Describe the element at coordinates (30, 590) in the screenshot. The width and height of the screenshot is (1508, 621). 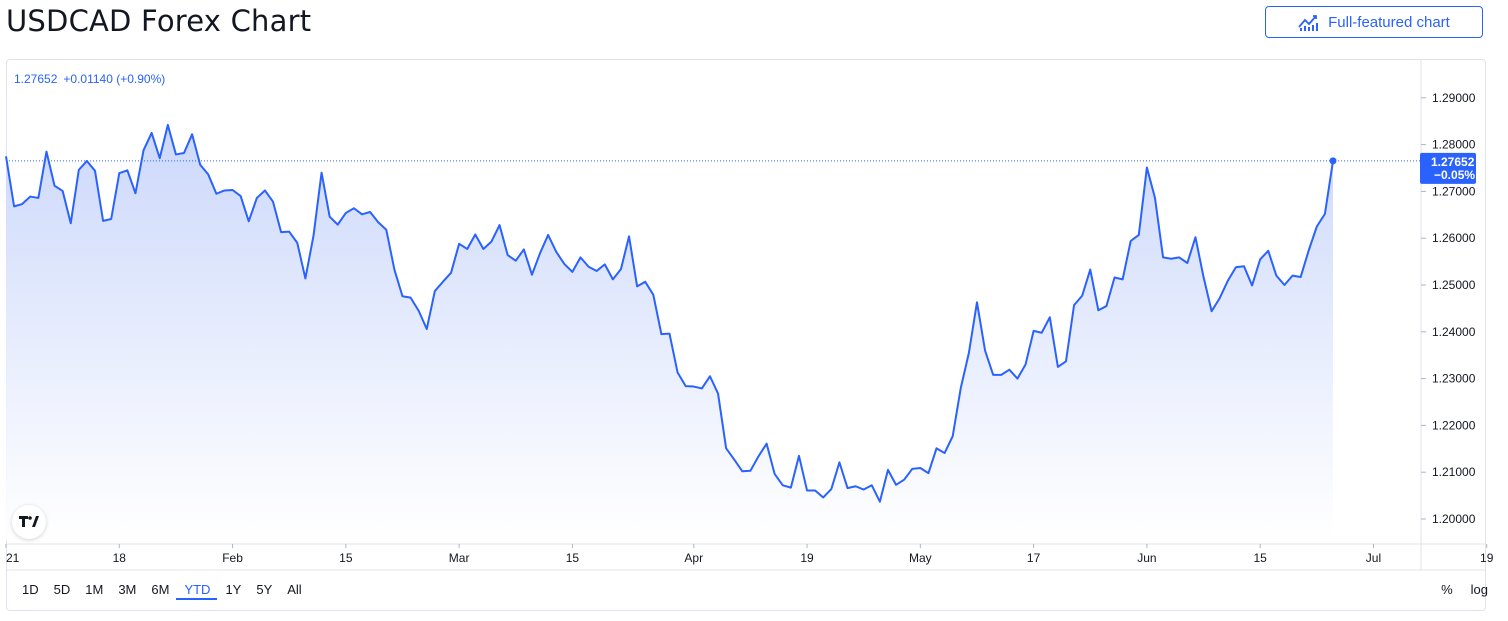
I see `range-button-1d: 1D` at that location.